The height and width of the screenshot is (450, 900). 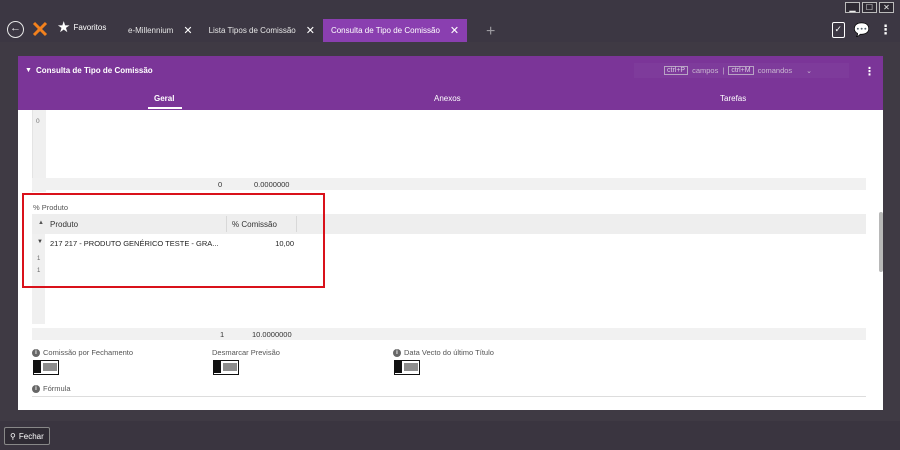 What do you see at coordinates (385, 30) in the screenshot?
I see `tab-label: Consulta de Tipo de Comissão` at bounding box center [385, 30].